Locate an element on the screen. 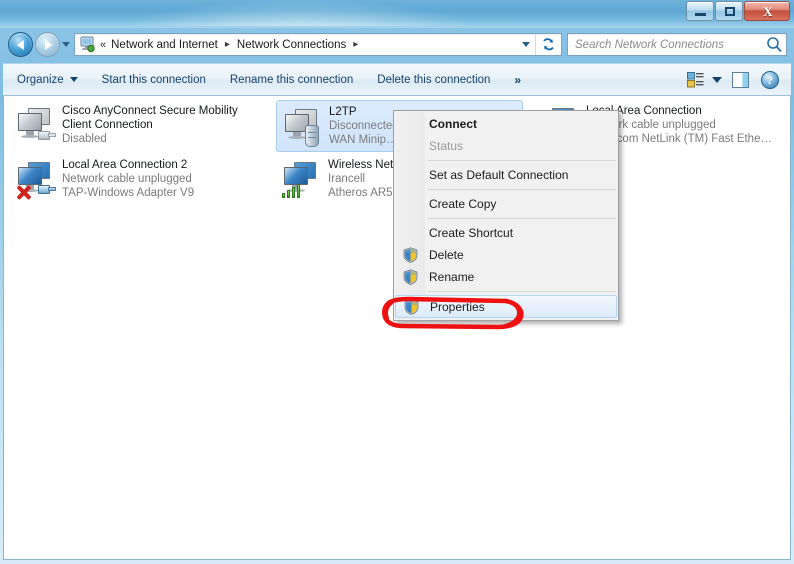 The height and width of the screenshot is (564, 794). window-controls: X is located at coordinates (737, 11).